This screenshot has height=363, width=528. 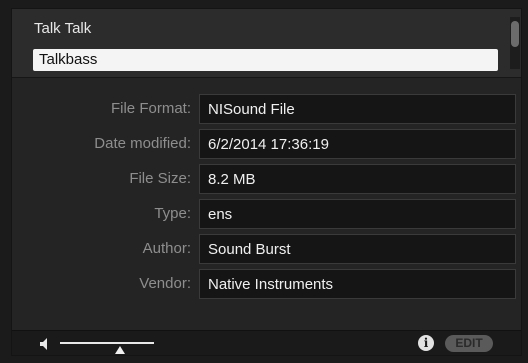 I want to click on row-date-modified: Date modified: 6/2/2014 17:36:19, so click(x=266, y=144).